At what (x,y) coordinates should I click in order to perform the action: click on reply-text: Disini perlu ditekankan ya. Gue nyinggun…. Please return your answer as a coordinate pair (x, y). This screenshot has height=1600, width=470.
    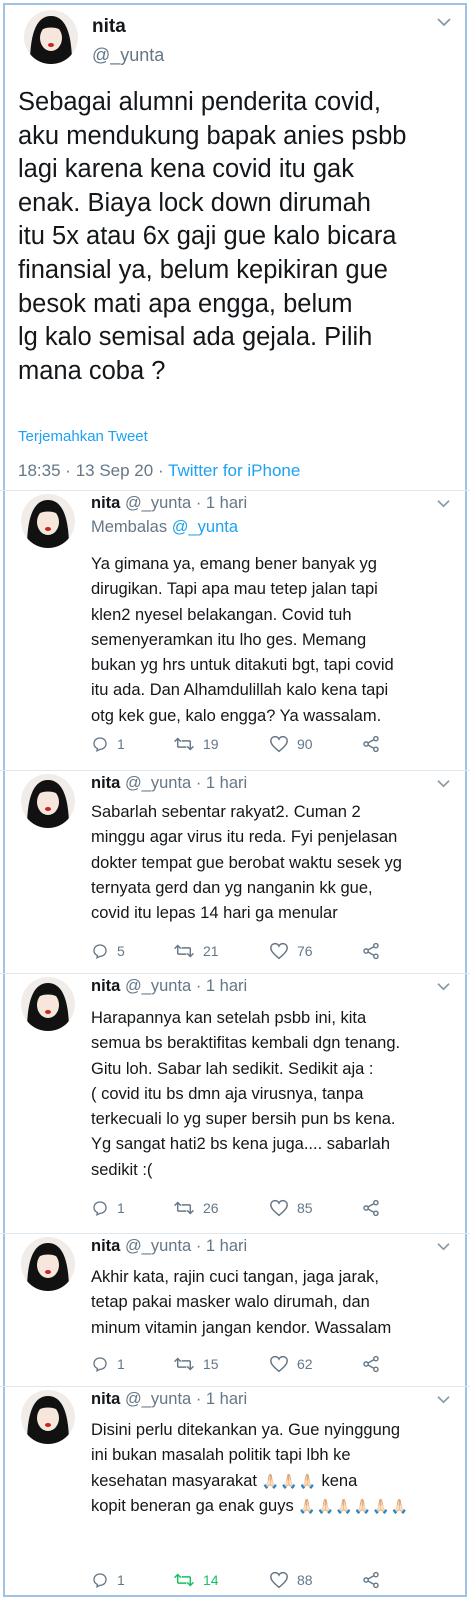
    Looking at the image, I should click on (276, 1468).